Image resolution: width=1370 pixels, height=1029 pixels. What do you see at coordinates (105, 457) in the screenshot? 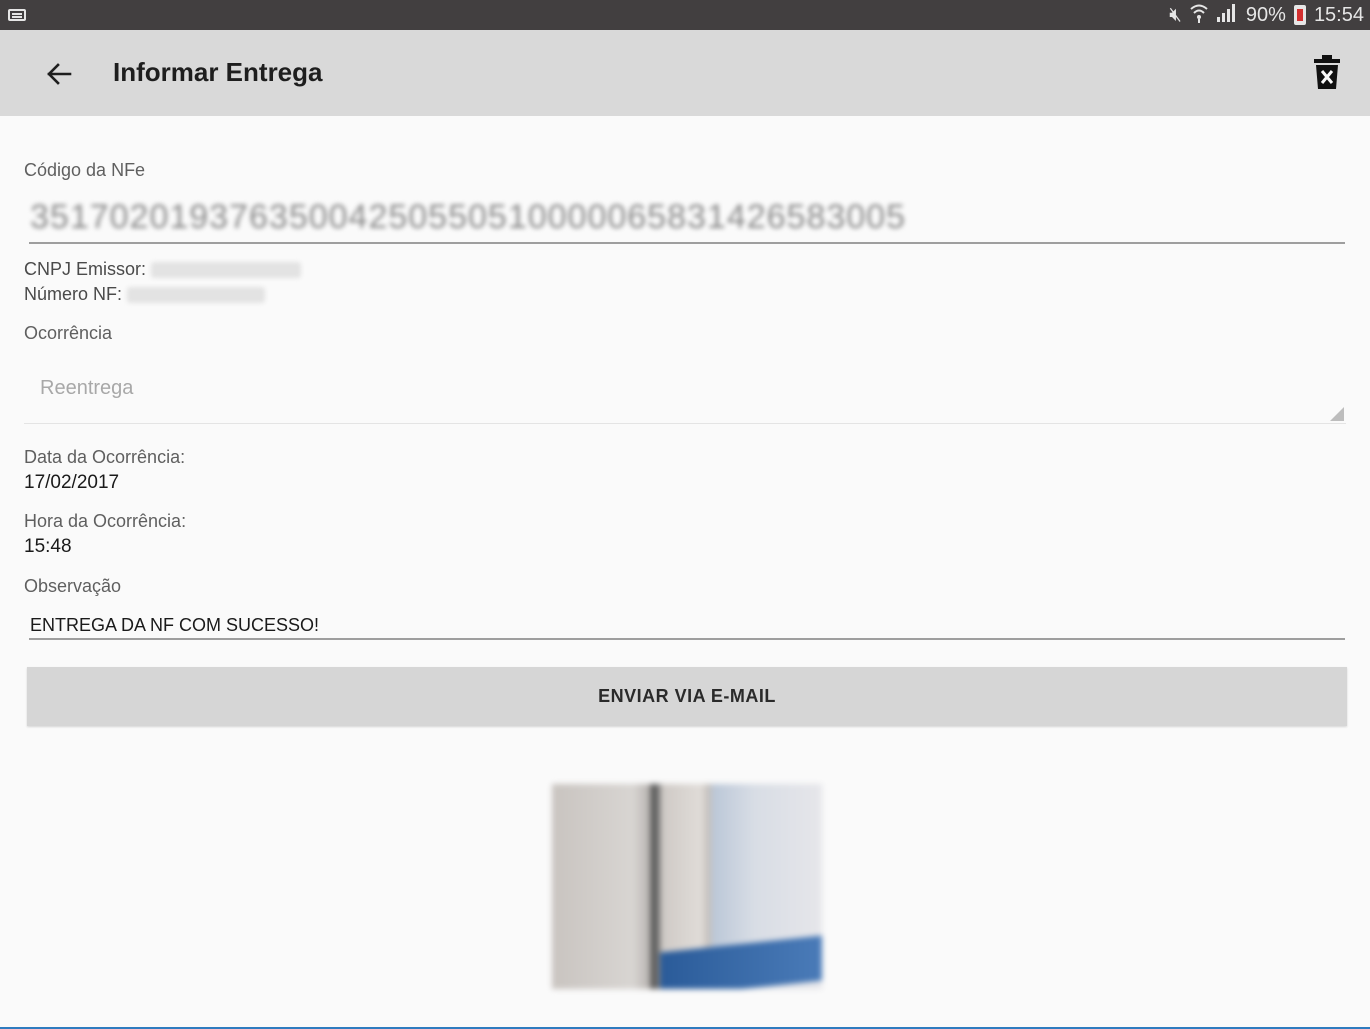
I see `data-label: Data da Ocorrência:` at bounding box center [105, 457].